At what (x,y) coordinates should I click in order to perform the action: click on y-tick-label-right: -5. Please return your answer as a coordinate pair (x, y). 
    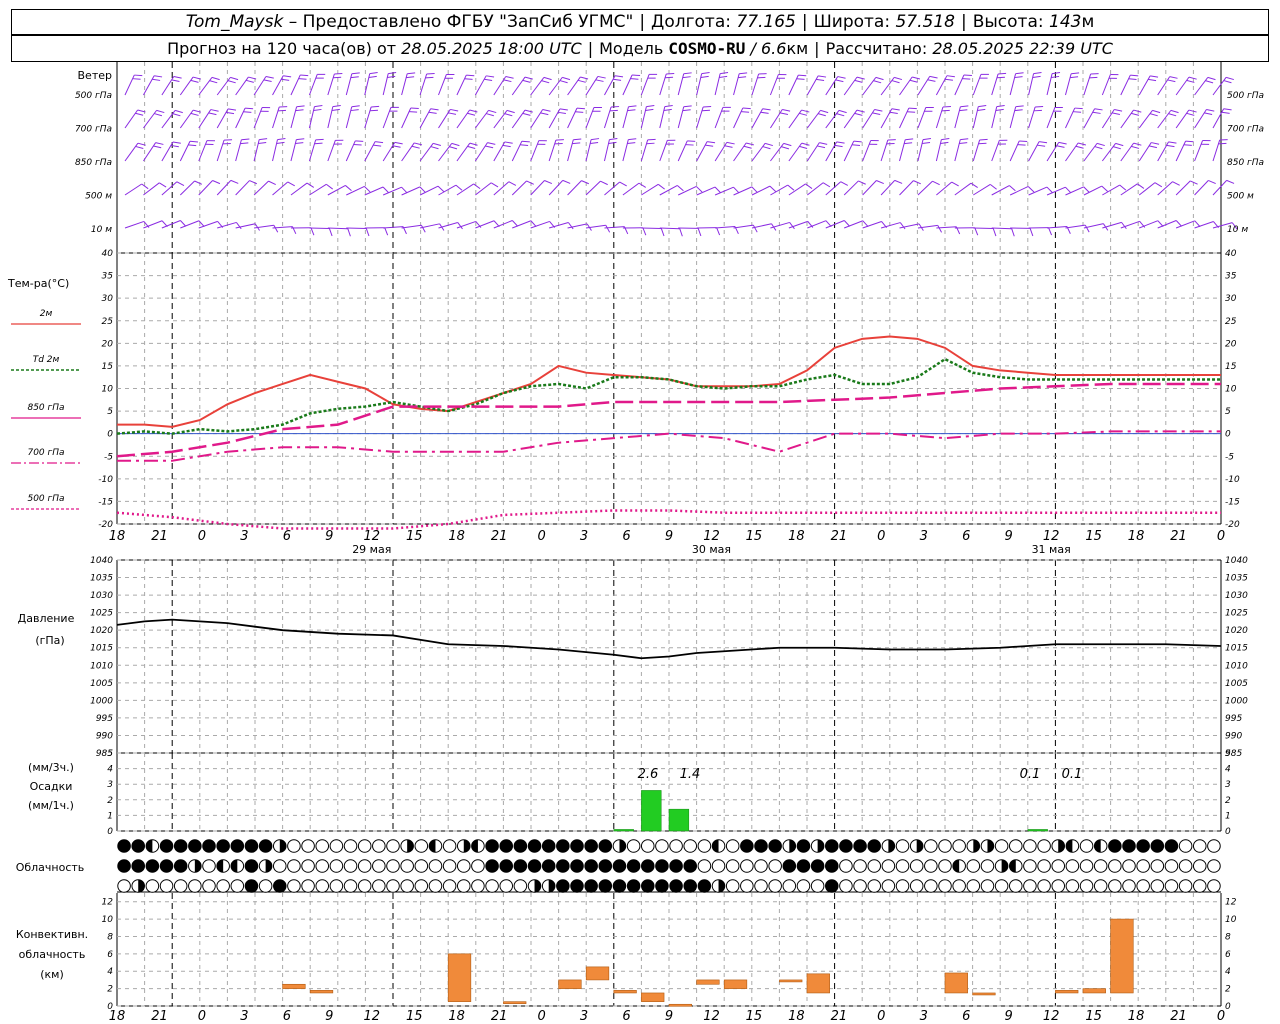
    Looking at the image, I should click on (1229, 457).